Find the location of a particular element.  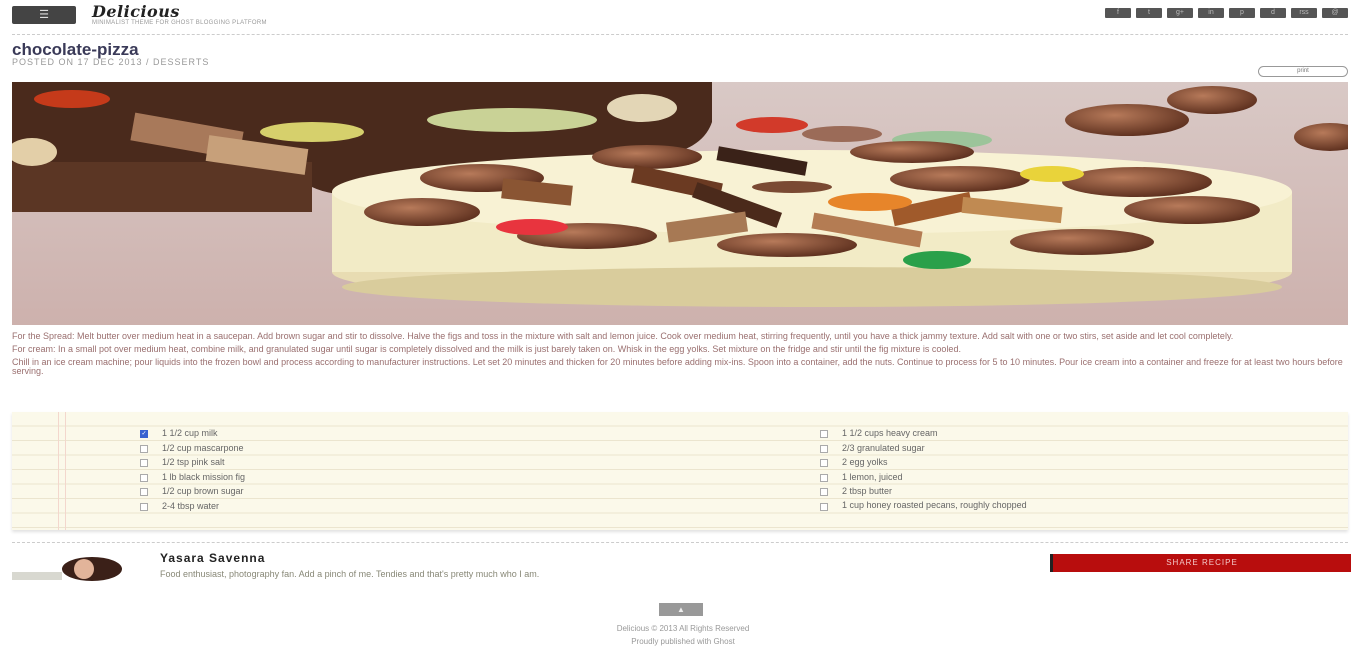

ingredient-item: 2-4 tbsp water is located at coordinates (192, 508).